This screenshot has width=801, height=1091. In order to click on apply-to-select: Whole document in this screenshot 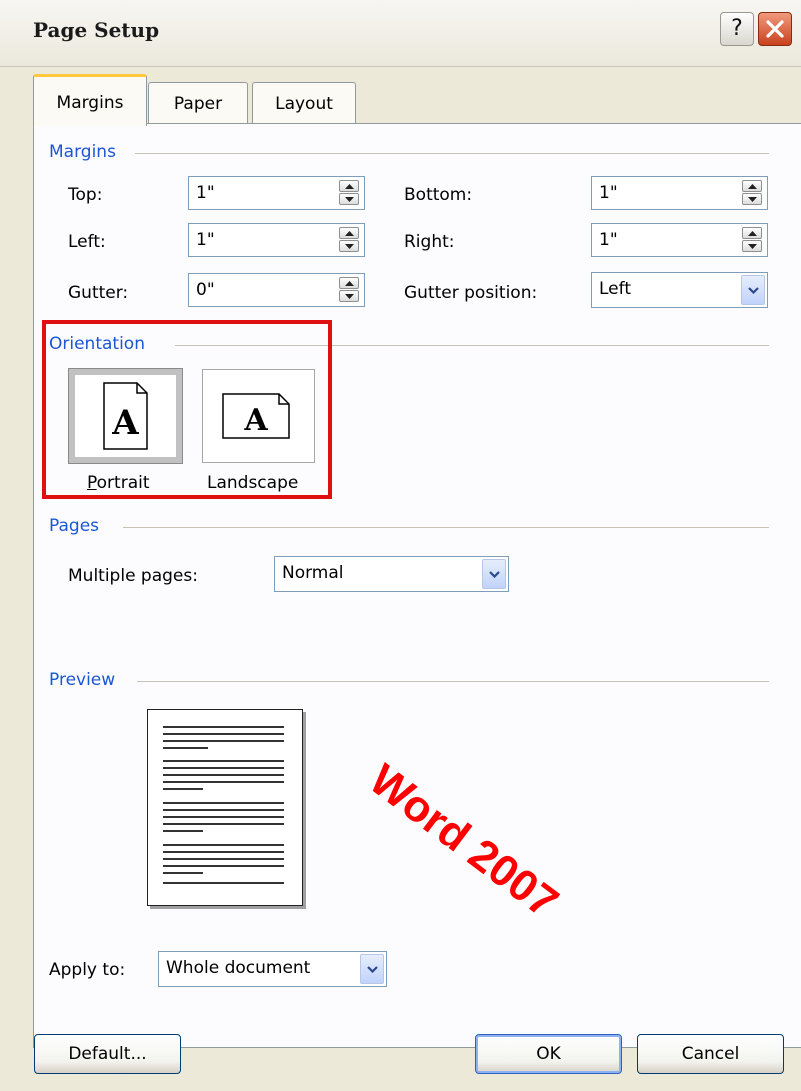, I will do `click(272, 969)`.